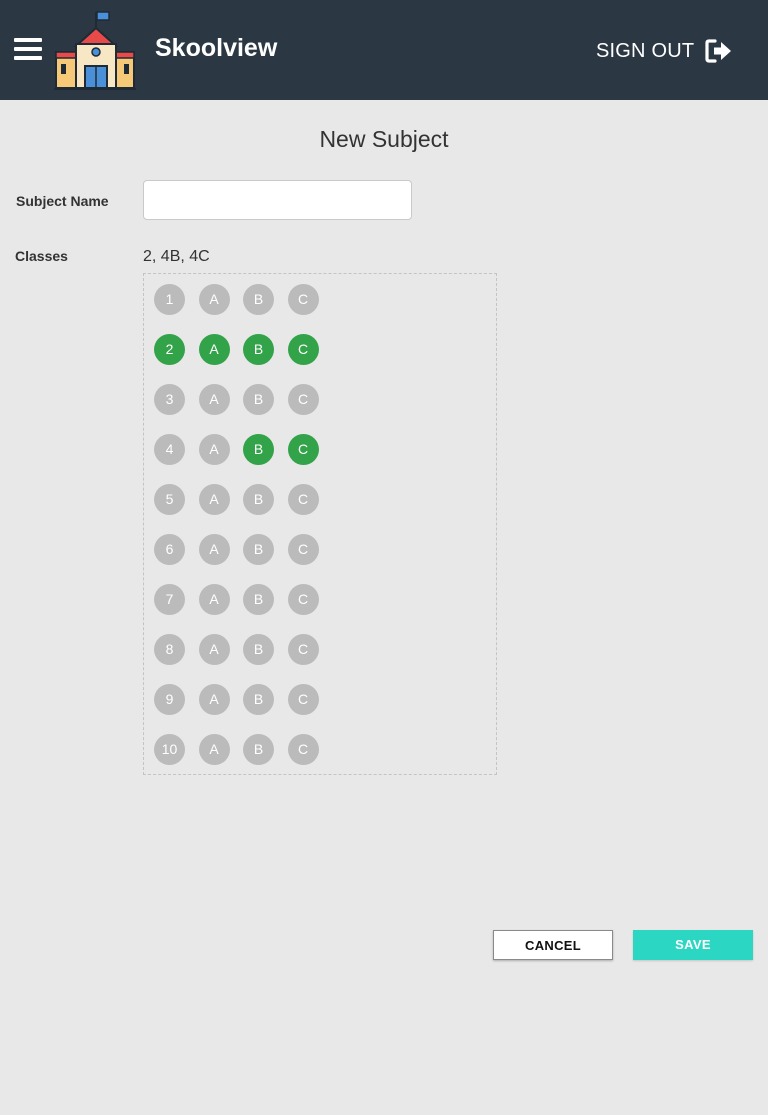  Describe the element at coordinates (169, 449) in the screenshot. I see `grade-toggle: 4` at that location.